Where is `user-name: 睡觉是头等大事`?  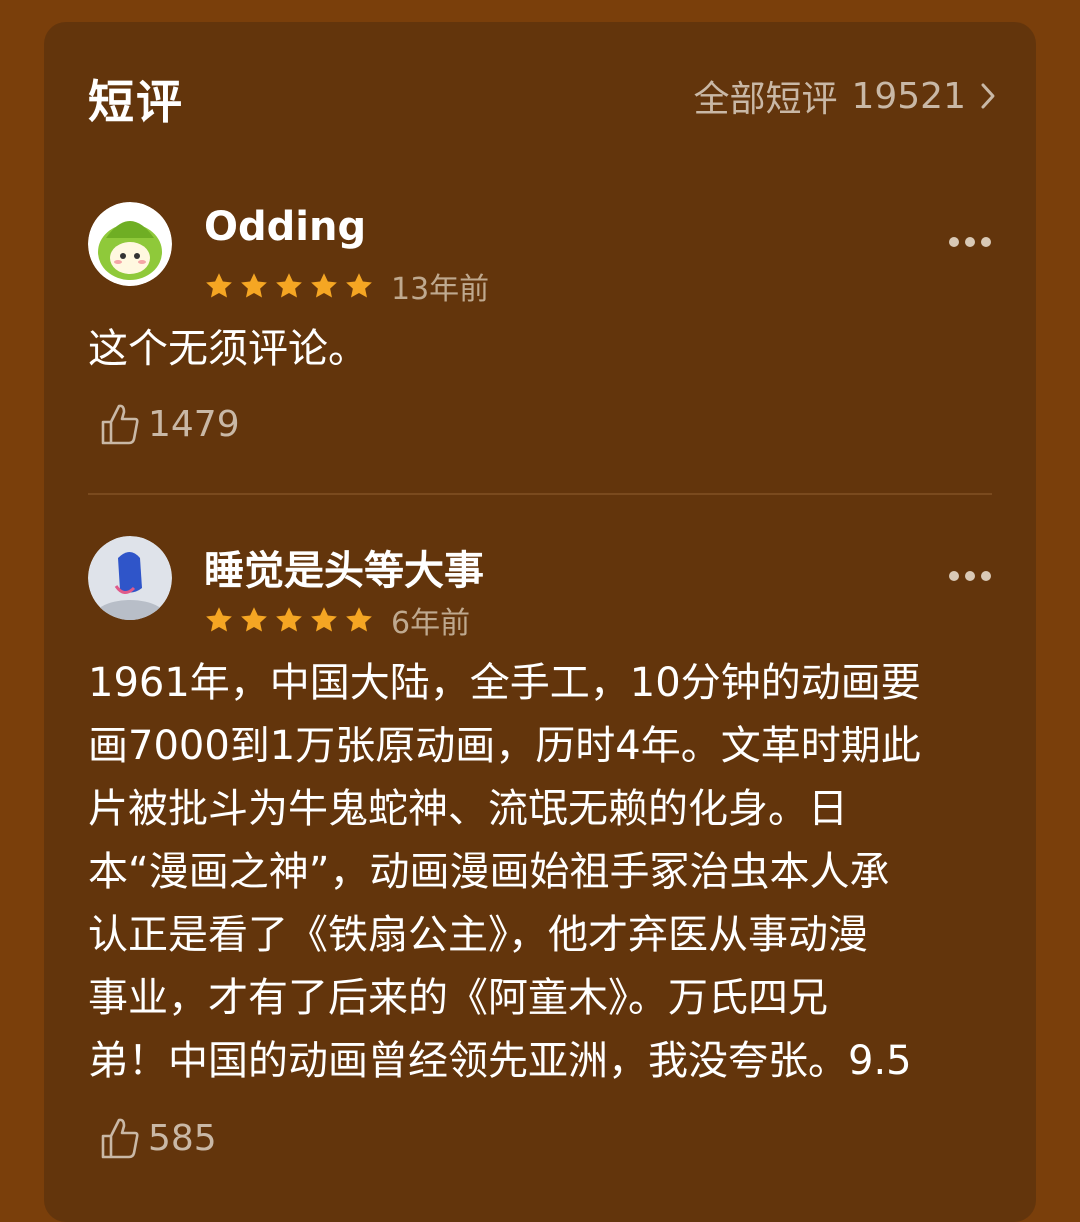
user-name: 睡觉是头等大事 is located at coordinates (344, 567).